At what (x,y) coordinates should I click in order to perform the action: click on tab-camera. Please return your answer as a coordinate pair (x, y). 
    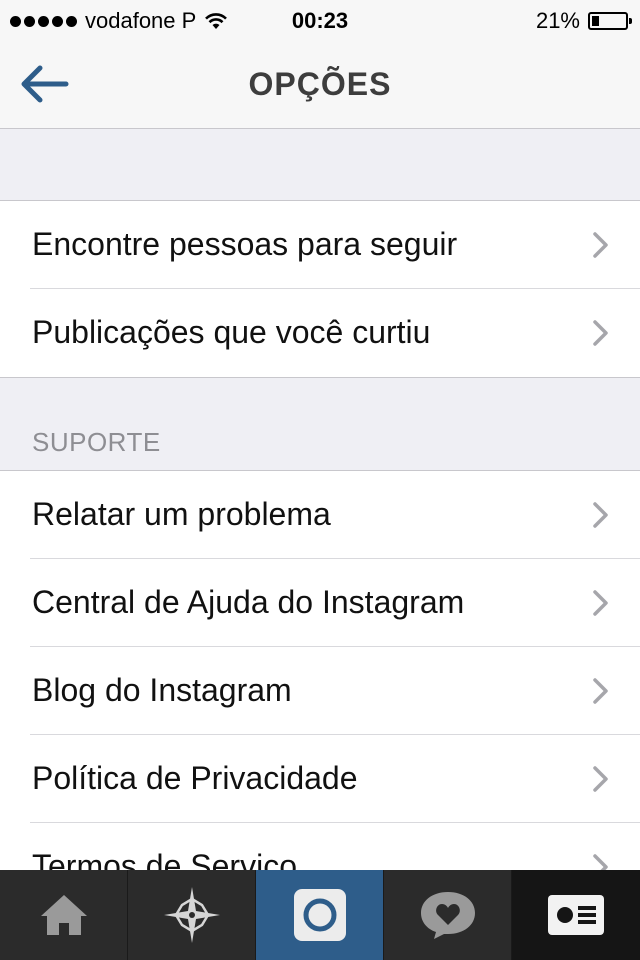
    Looking at the image, I should click on (320, 915).